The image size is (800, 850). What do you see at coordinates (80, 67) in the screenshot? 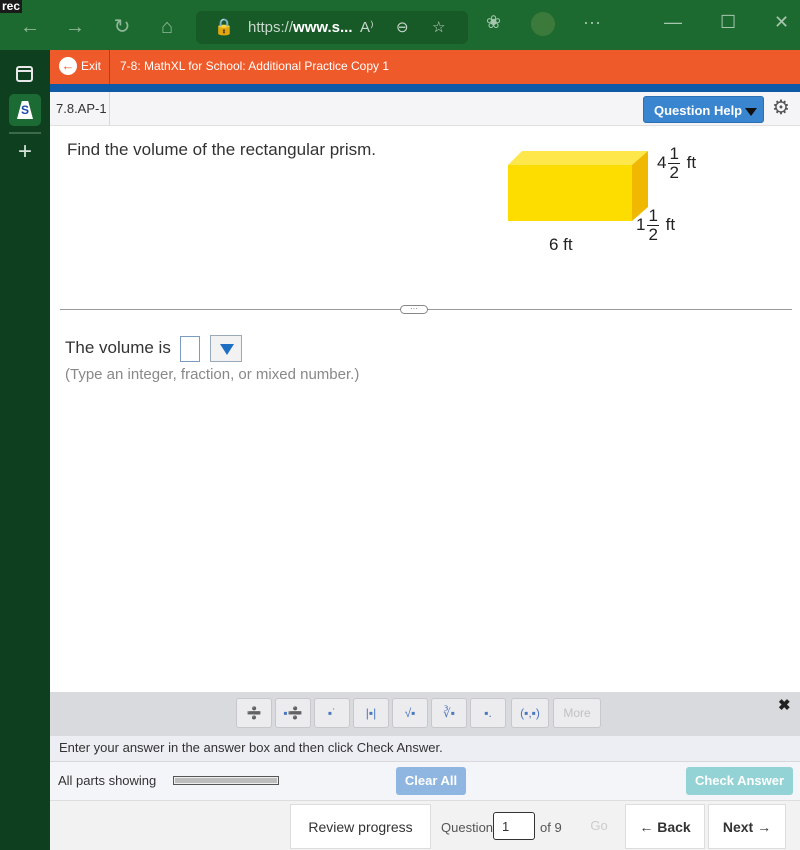
I see `exit-button: ← Exit` at bounding box center [80, 67].